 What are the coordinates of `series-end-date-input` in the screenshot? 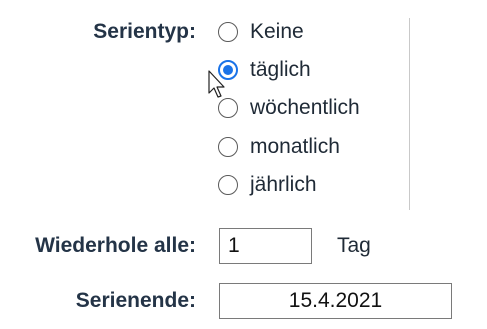 It's located at (335, 301).